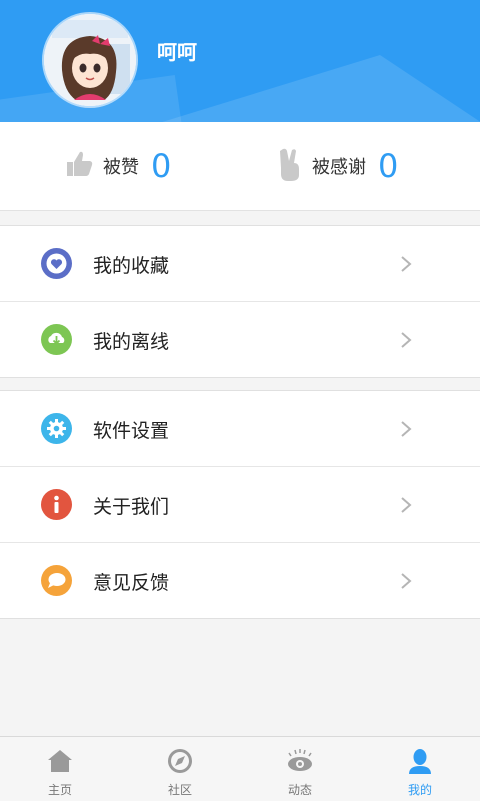  What do you see at coordinates (56, 428) in the screenshot?
I see `gear-icon` at bounding box center [56, 428].